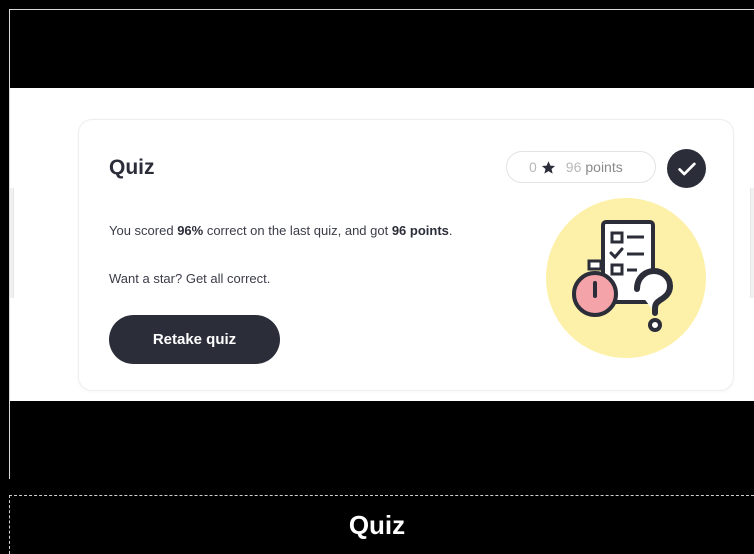 The height and width of the screenshot is (554, 754). What do you see at coordinates (382, 49) in the screenshot?
I see `top-band` at bounding box center [382, 49].